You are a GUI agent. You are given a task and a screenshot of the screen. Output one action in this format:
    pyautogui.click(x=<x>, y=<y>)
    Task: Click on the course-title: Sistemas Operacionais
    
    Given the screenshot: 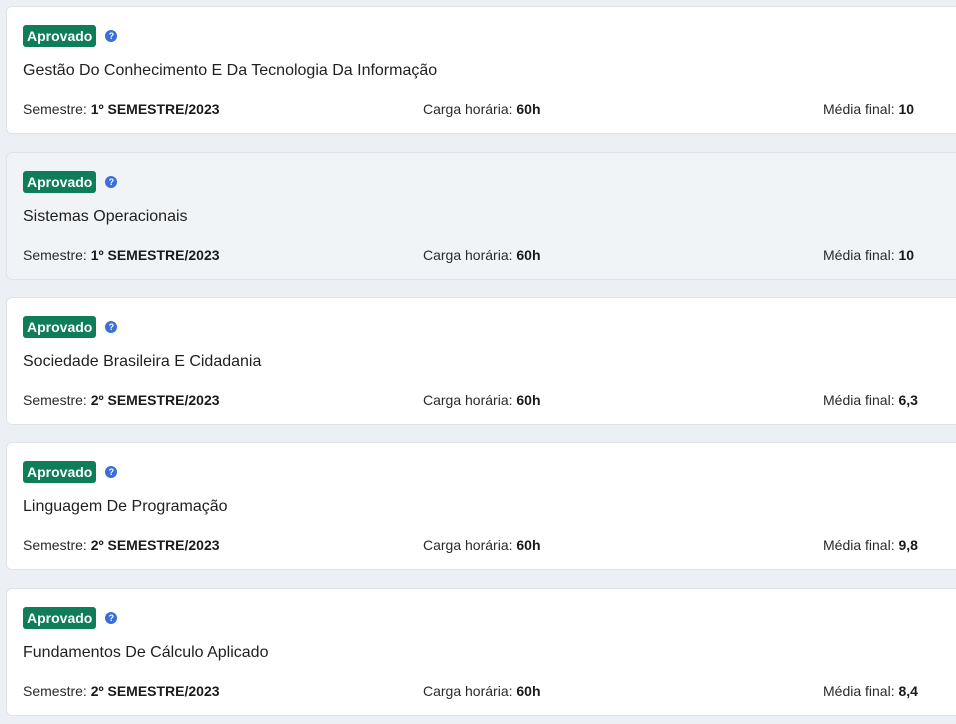 What is the action you would take?
    pyautogui.click(x=105, y=216)
    